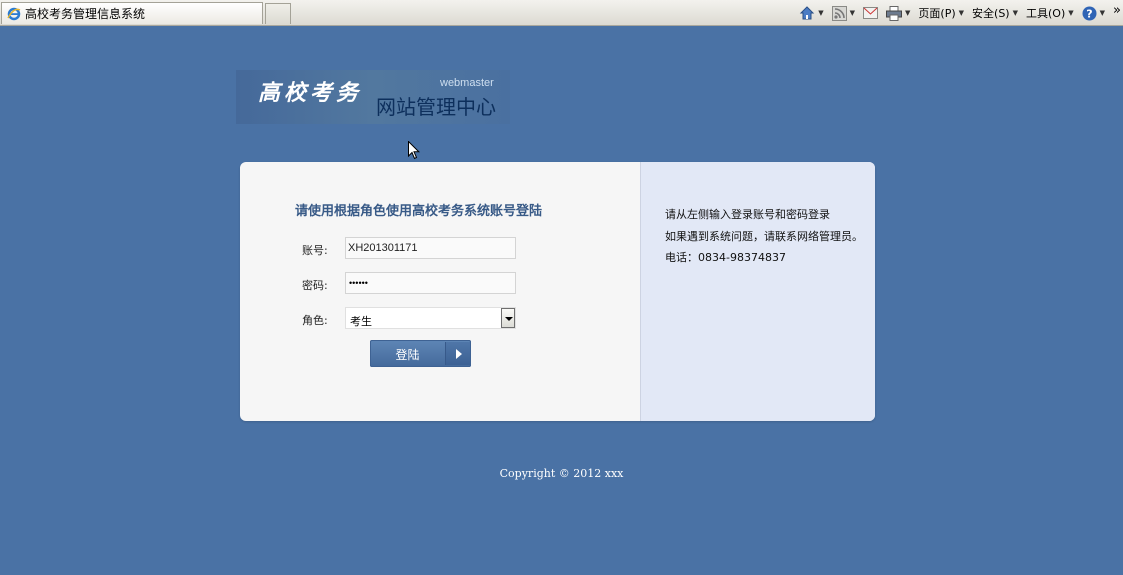  I want to click on dropdown-arrow-icon, so click(508, 318).